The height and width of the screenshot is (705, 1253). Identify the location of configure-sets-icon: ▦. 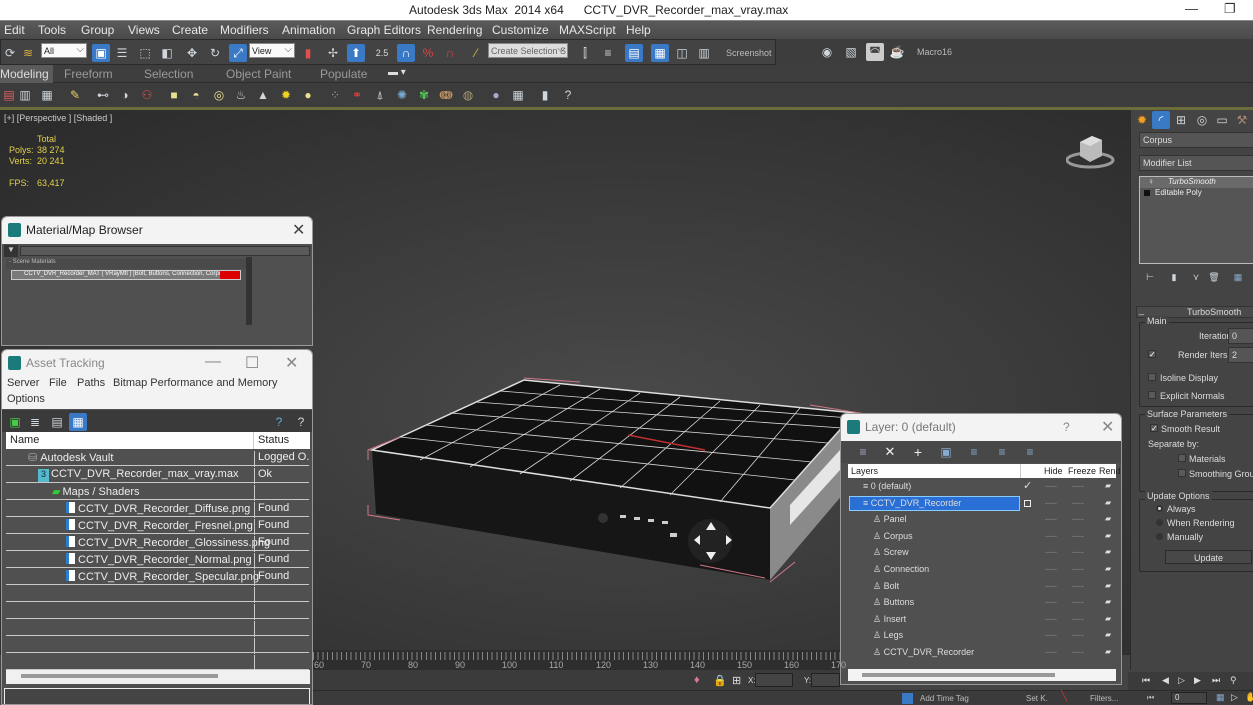
(1238, 277).